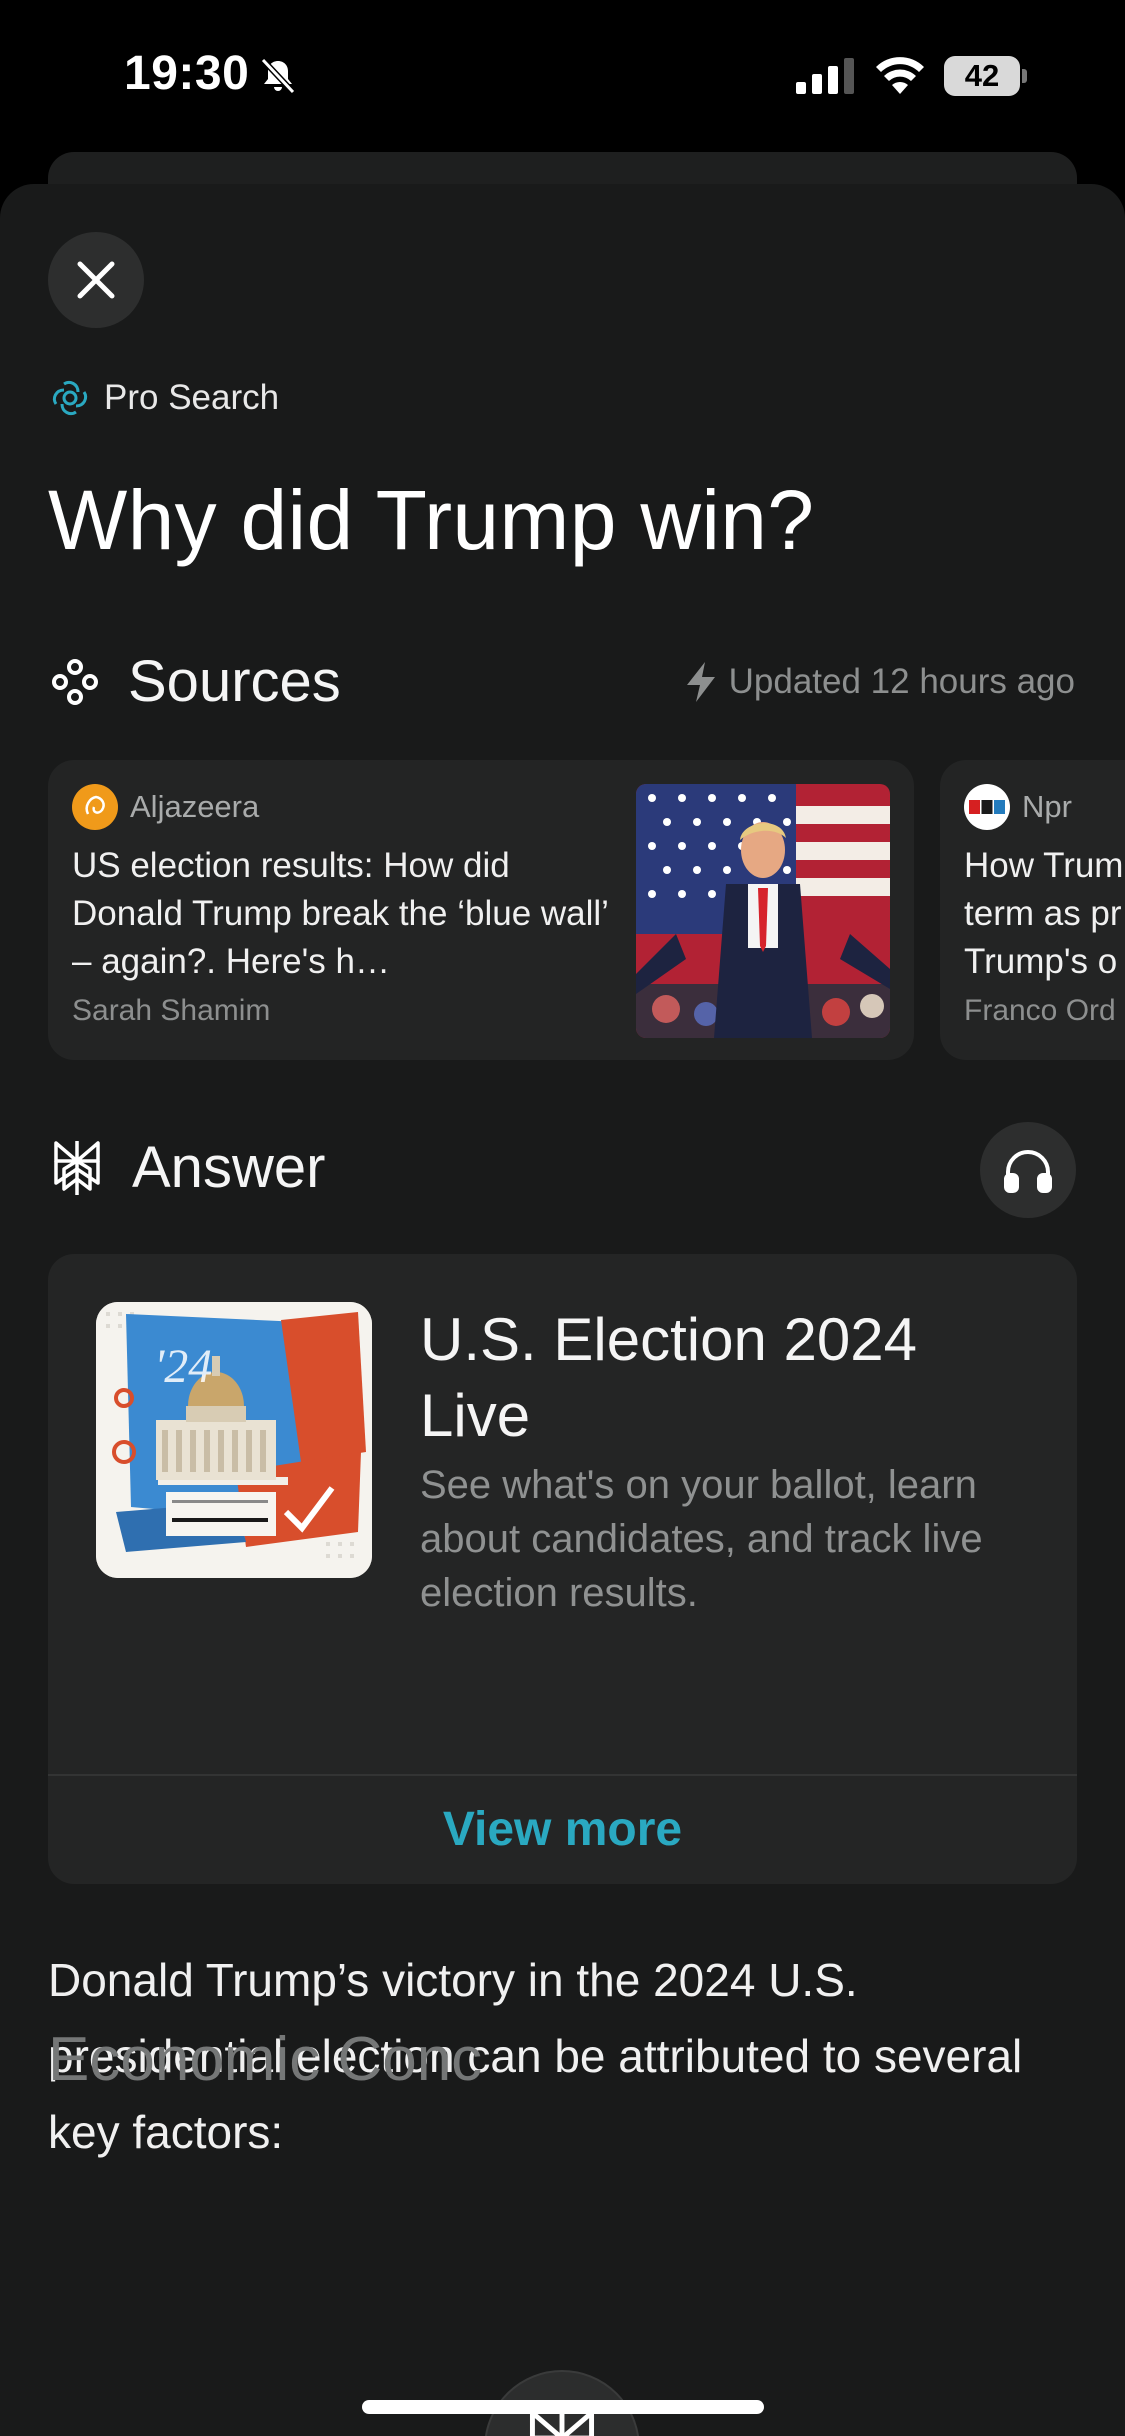  I want to click on pro-search-icon, so click(70, 398).